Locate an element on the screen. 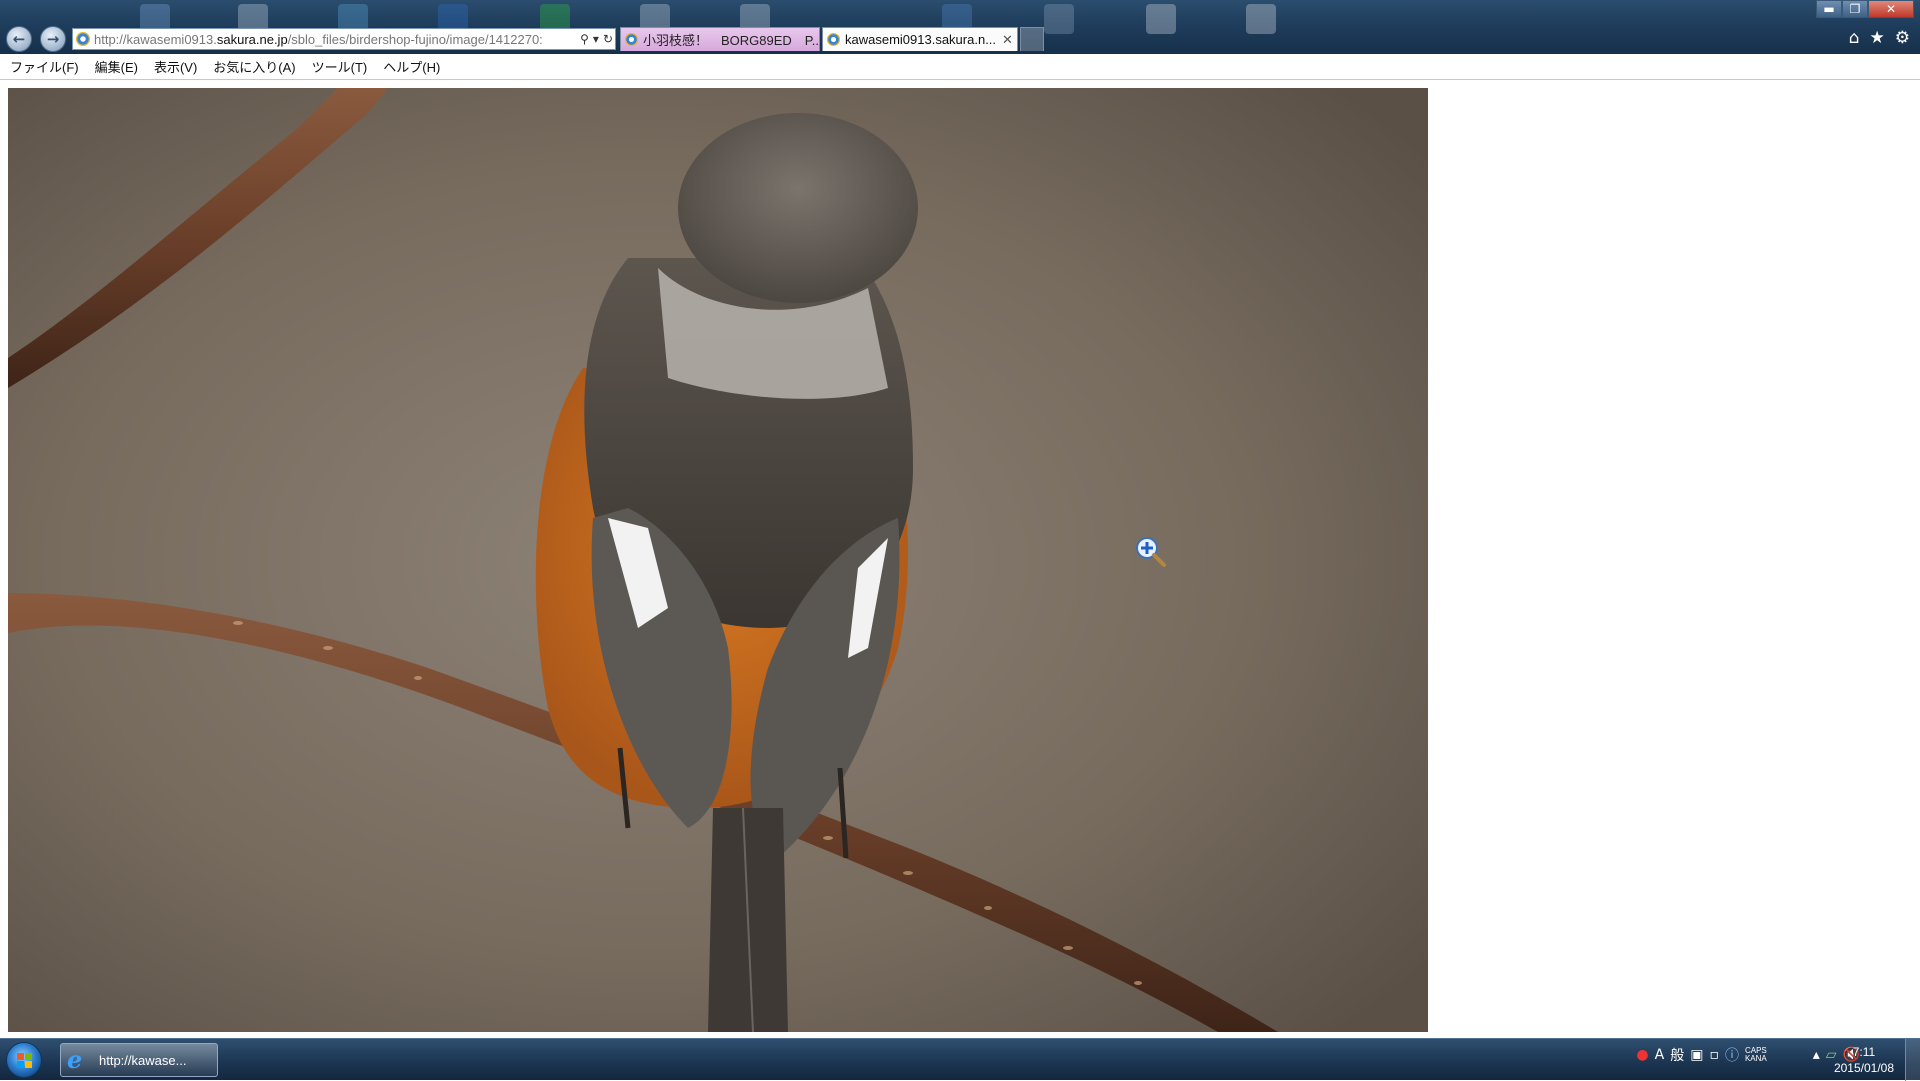  maximize-button: ❐ is located at coordinates (1855, 9).